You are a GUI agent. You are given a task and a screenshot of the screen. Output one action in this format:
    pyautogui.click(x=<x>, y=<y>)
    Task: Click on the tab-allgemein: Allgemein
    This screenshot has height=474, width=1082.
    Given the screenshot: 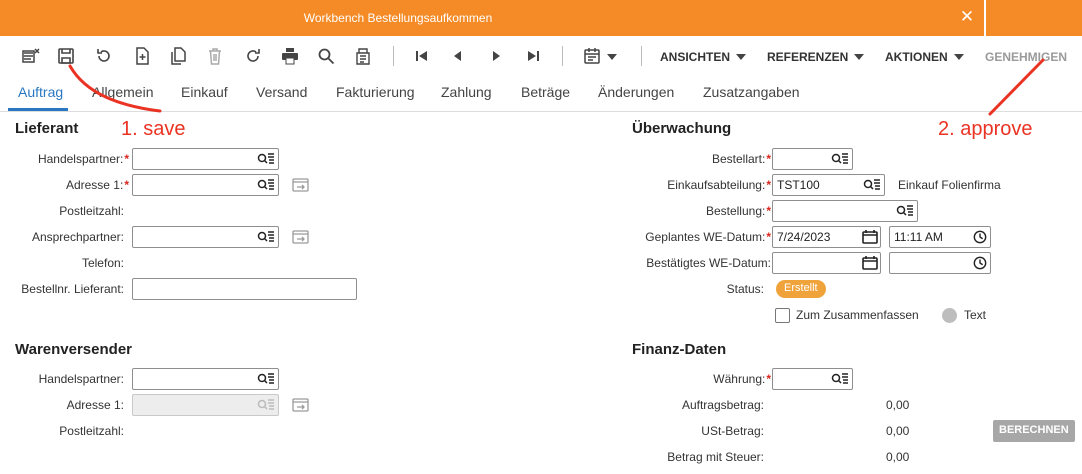 What is the action you would take?
    pyautogui.click(x=122, y=92)
    